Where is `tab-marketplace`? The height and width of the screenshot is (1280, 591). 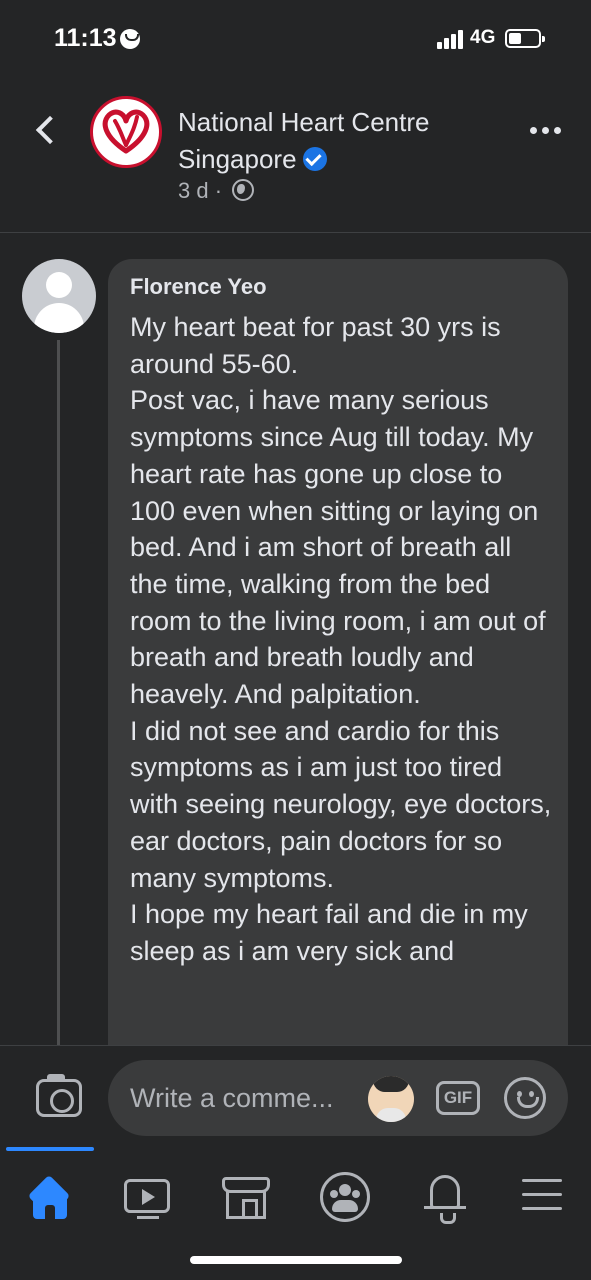 tab-marketplace is located at coordinates (248, 1197).